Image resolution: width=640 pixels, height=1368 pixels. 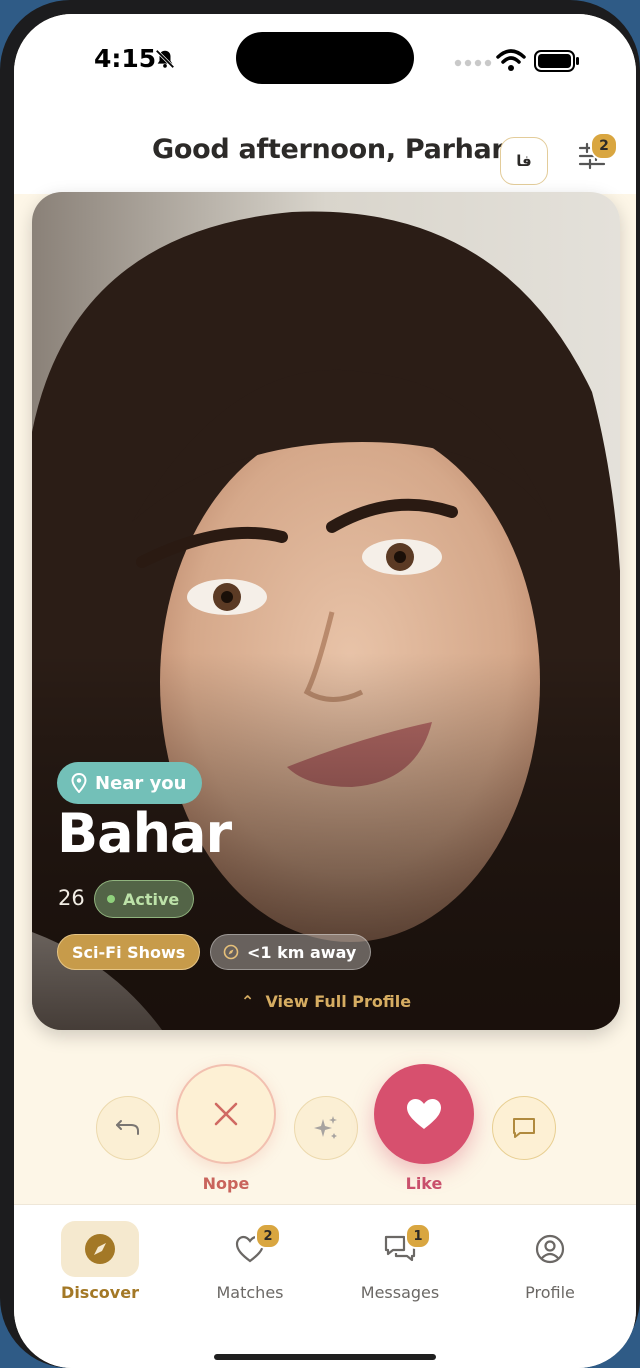 I want to click on close-icon, so click(x=226, y=1114).